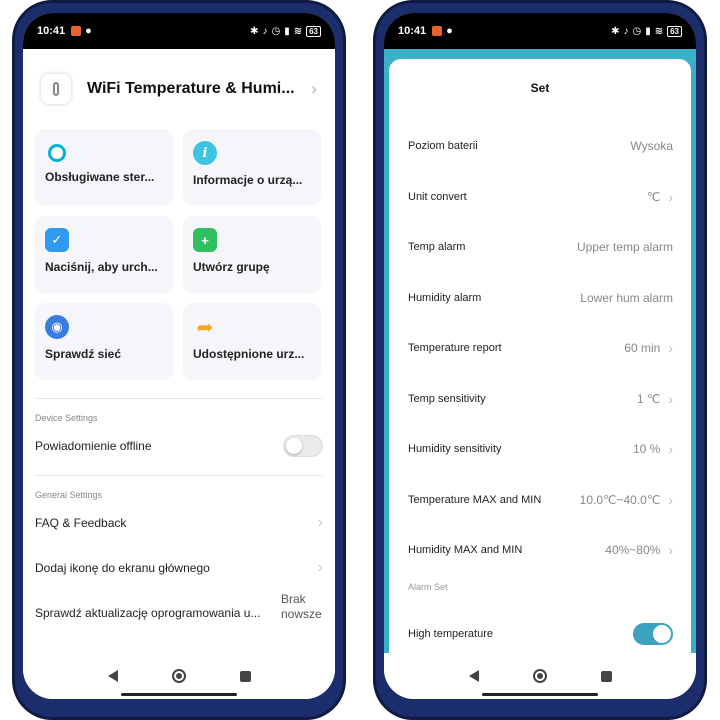 This screenshot has height=720, width=720. Describe the element at coordinates (179, 89) in the screenshot. I see `device-header: WiFi Temperature & Humi... ›` at that location.